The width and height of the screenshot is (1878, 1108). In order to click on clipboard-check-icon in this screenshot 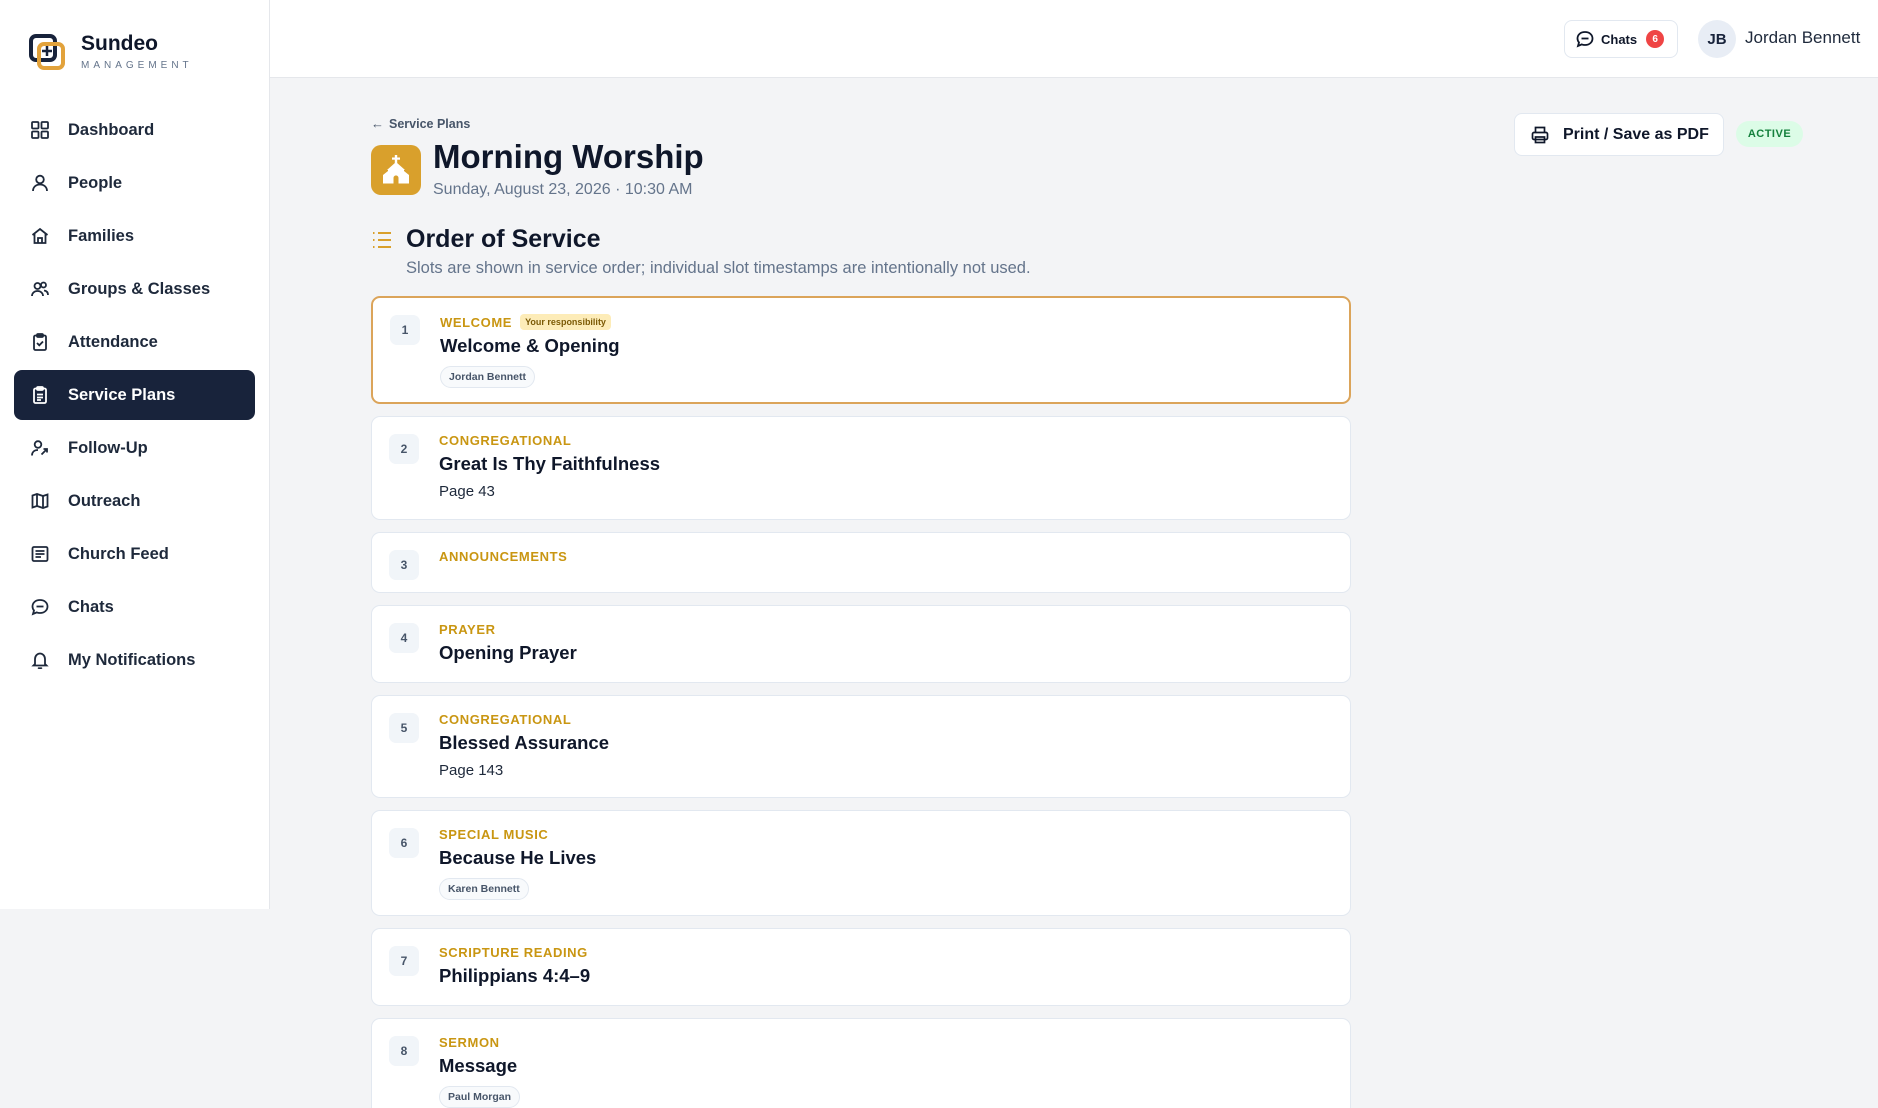, I will do `click(40, 342)`.